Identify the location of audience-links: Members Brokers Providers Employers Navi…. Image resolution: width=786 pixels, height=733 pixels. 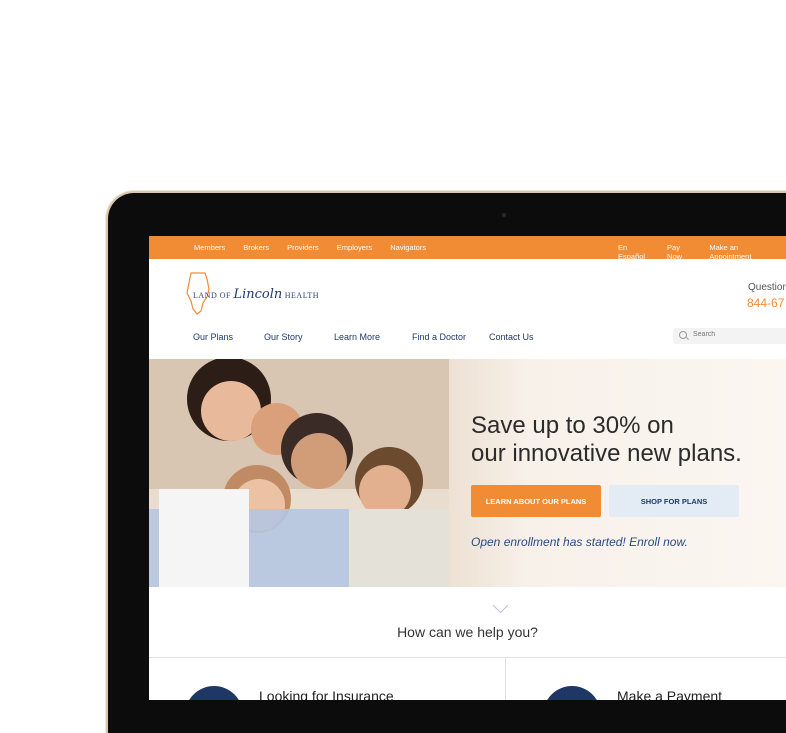
(319, 247).